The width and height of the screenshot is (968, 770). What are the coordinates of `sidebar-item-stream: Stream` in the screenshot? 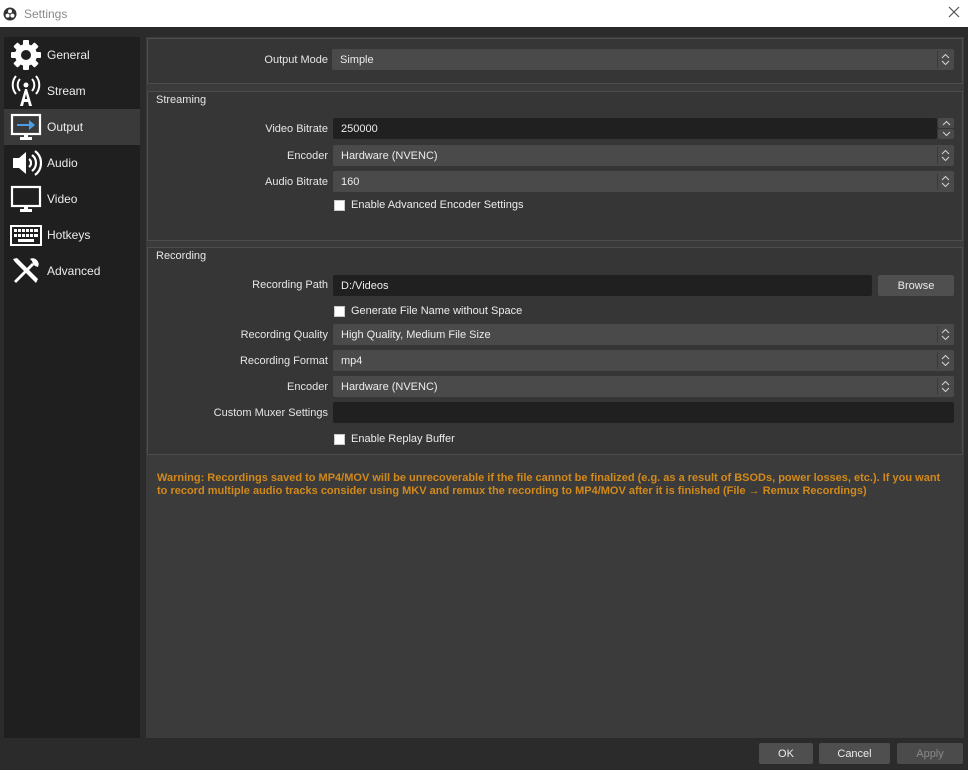 It's located at (72, 91).